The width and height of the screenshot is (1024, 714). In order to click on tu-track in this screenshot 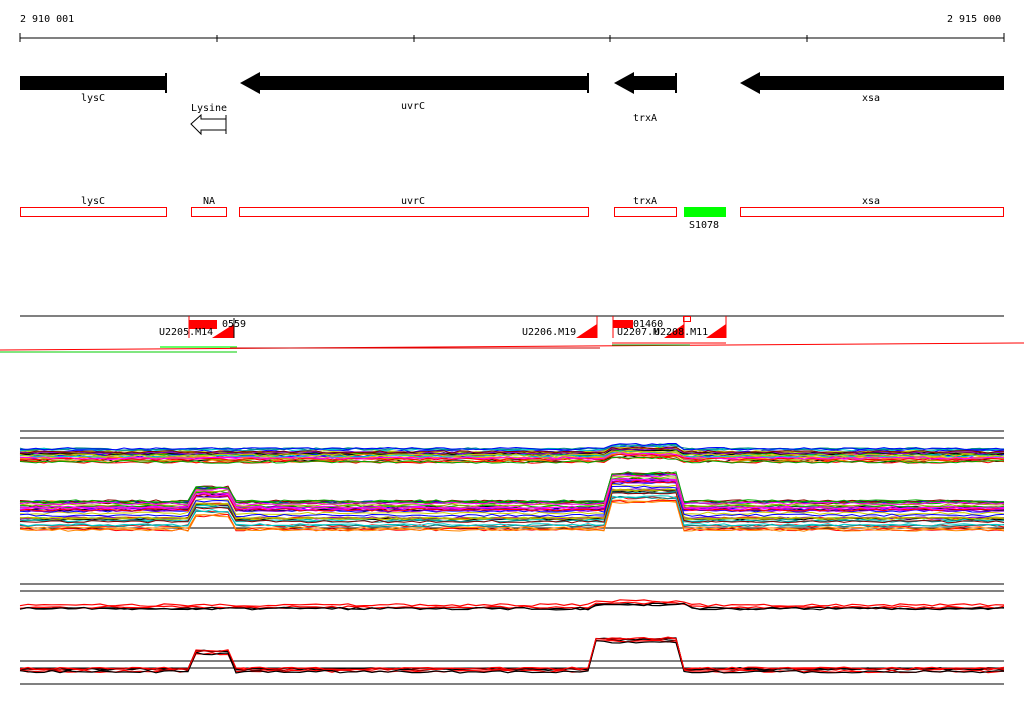, I will do `click(512, 334)`.